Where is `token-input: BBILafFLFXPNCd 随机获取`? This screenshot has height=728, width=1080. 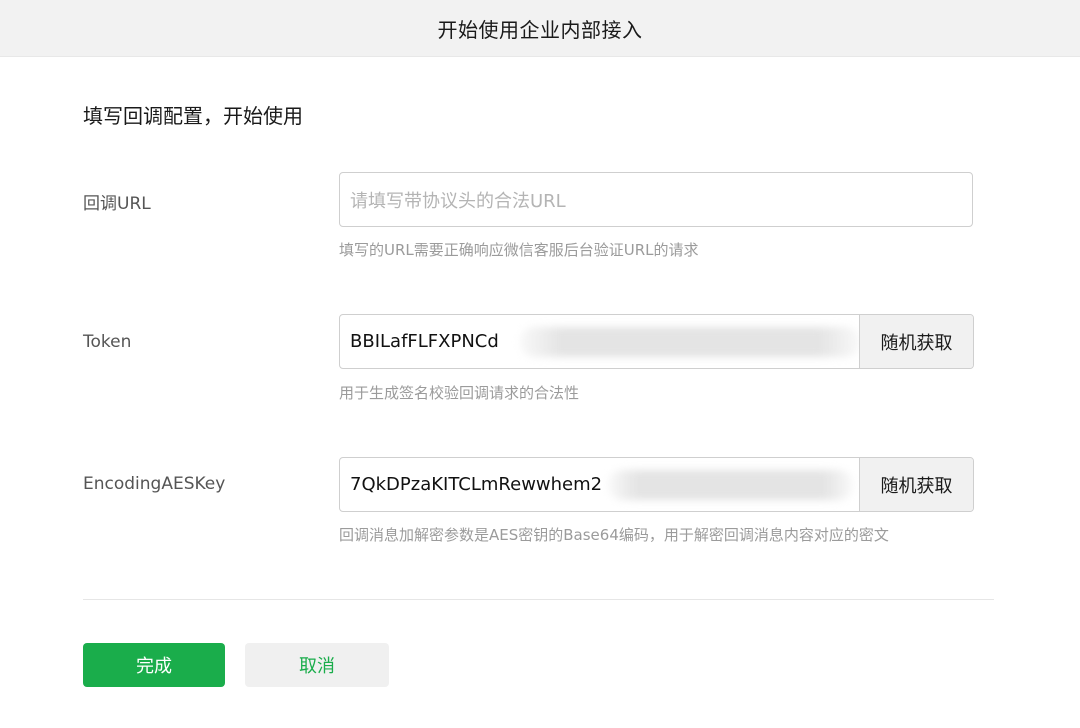 token-input: BBILafFLFXPNCd 随机获取 is located at coordinates (656, 341).